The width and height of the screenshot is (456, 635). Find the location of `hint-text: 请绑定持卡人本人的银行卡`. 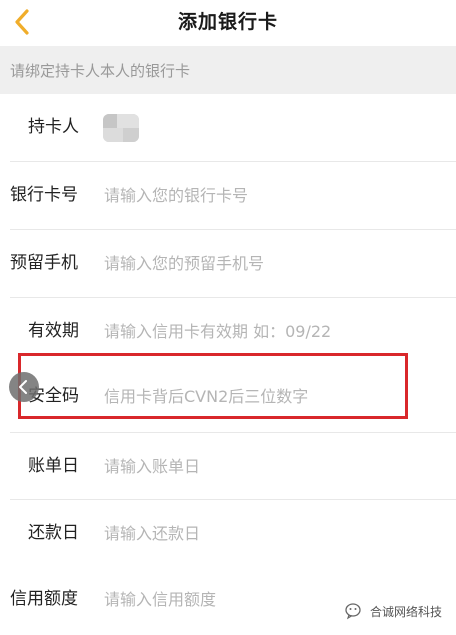

hint-text: 请绑定持卡人本人的银行卡 is located at coordinates (100, 71).